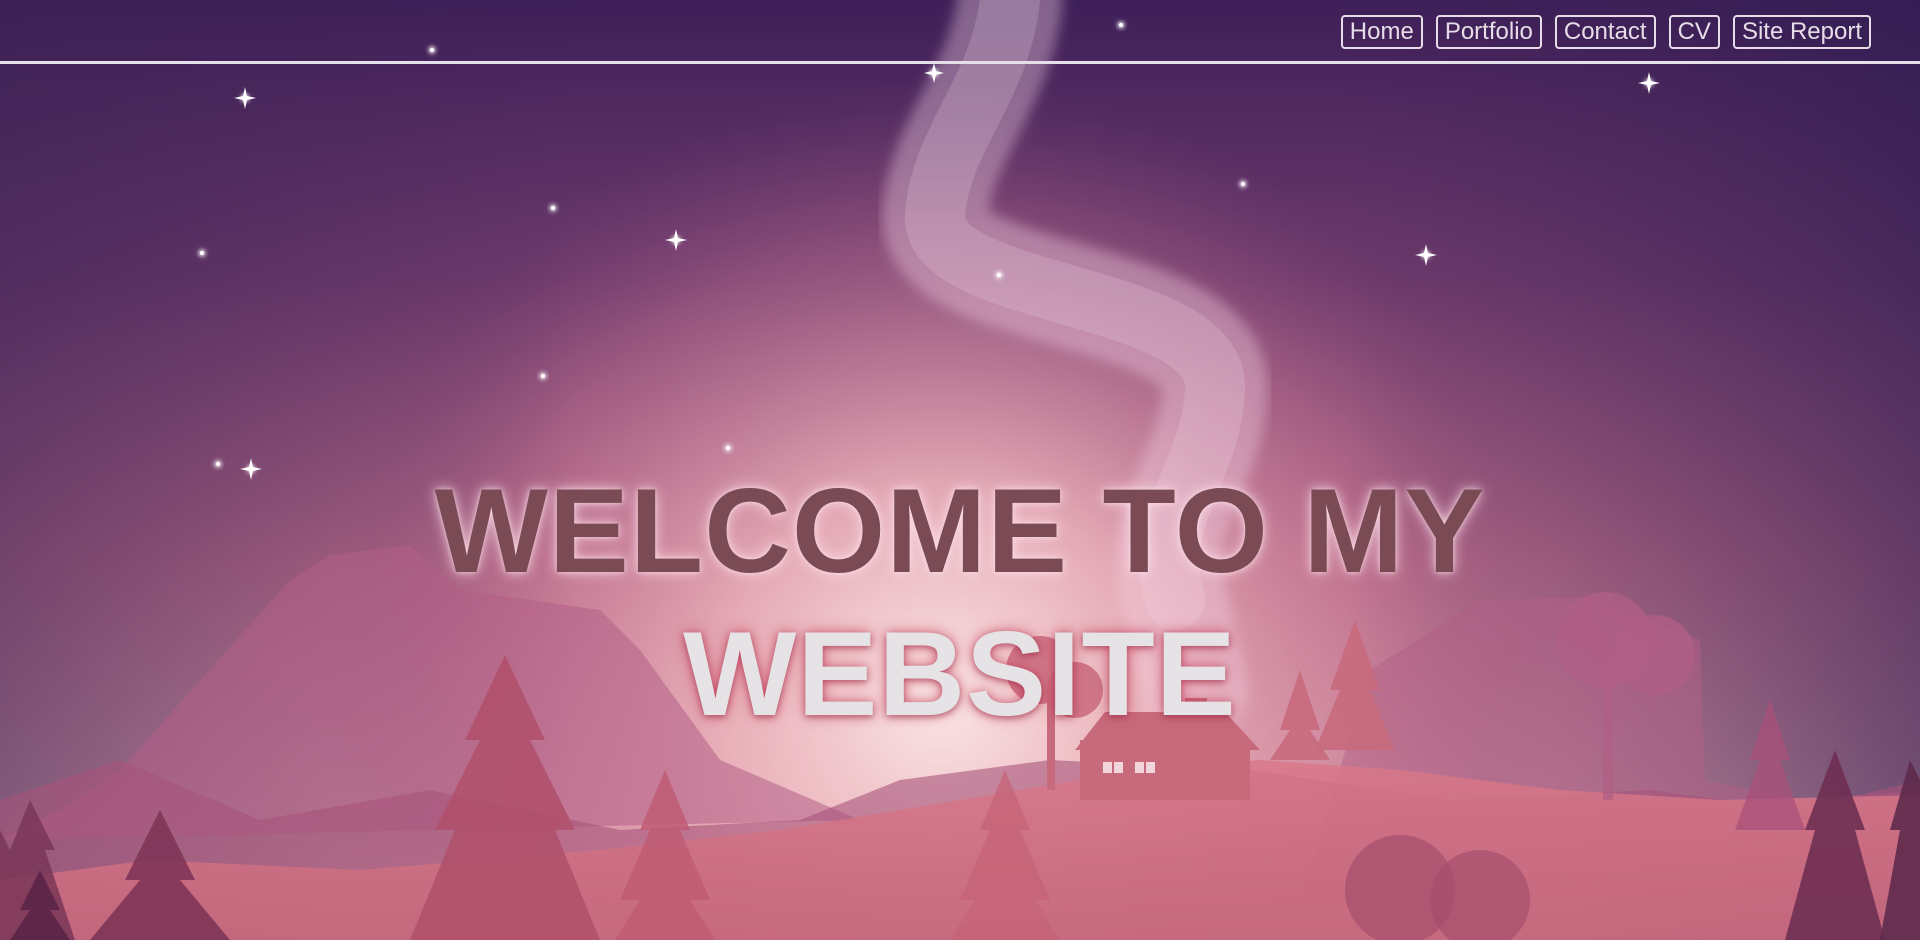 The height and width of the screenshot is (941, 1920). I want to click on nav-portfolio-link: Portfolio, so click(1488, 32).